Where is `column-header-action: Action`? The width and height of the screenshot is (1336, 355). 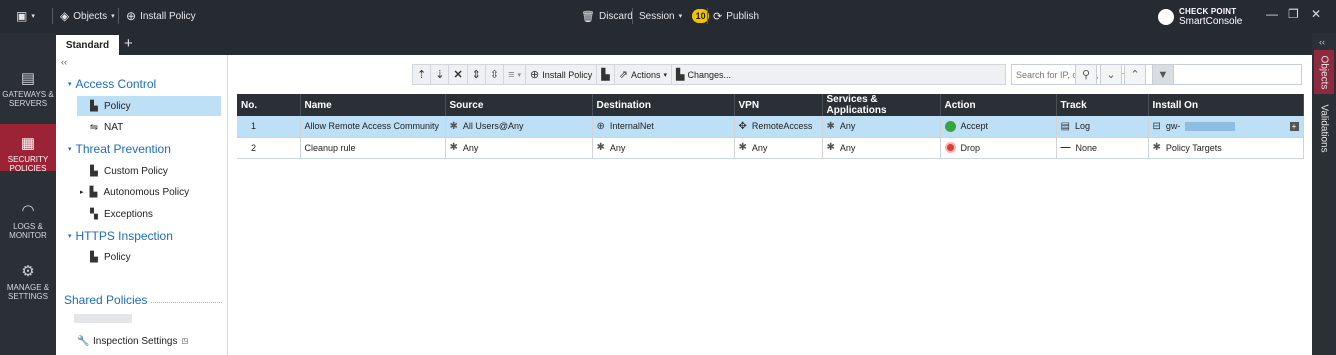
column-header-action: Action is located at coordinates (998, 105).